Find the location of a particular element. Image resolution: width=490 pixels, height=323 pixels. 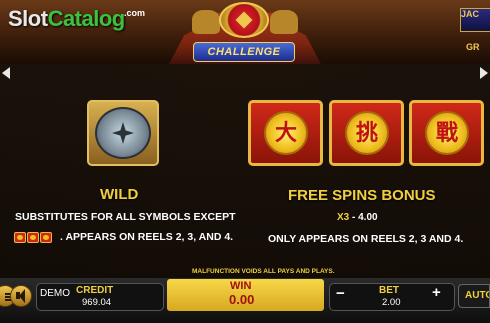

logo-main-text: Slot is located at coordinates (28, 18).